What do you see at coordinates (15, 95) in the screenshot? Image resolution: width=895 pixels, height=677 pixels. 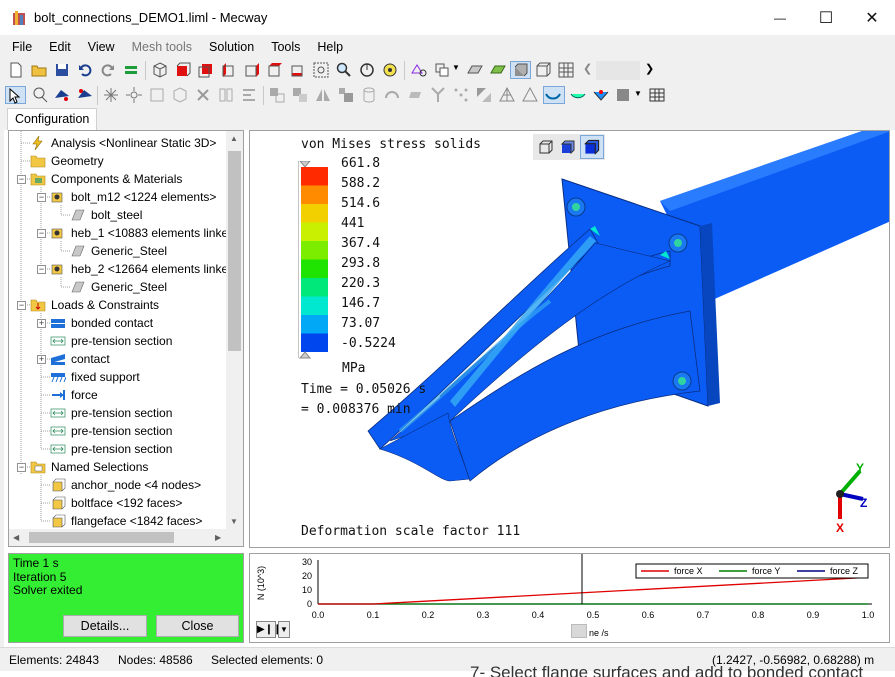 I see `select-pointer-icon` at bounding box center [15, 95].